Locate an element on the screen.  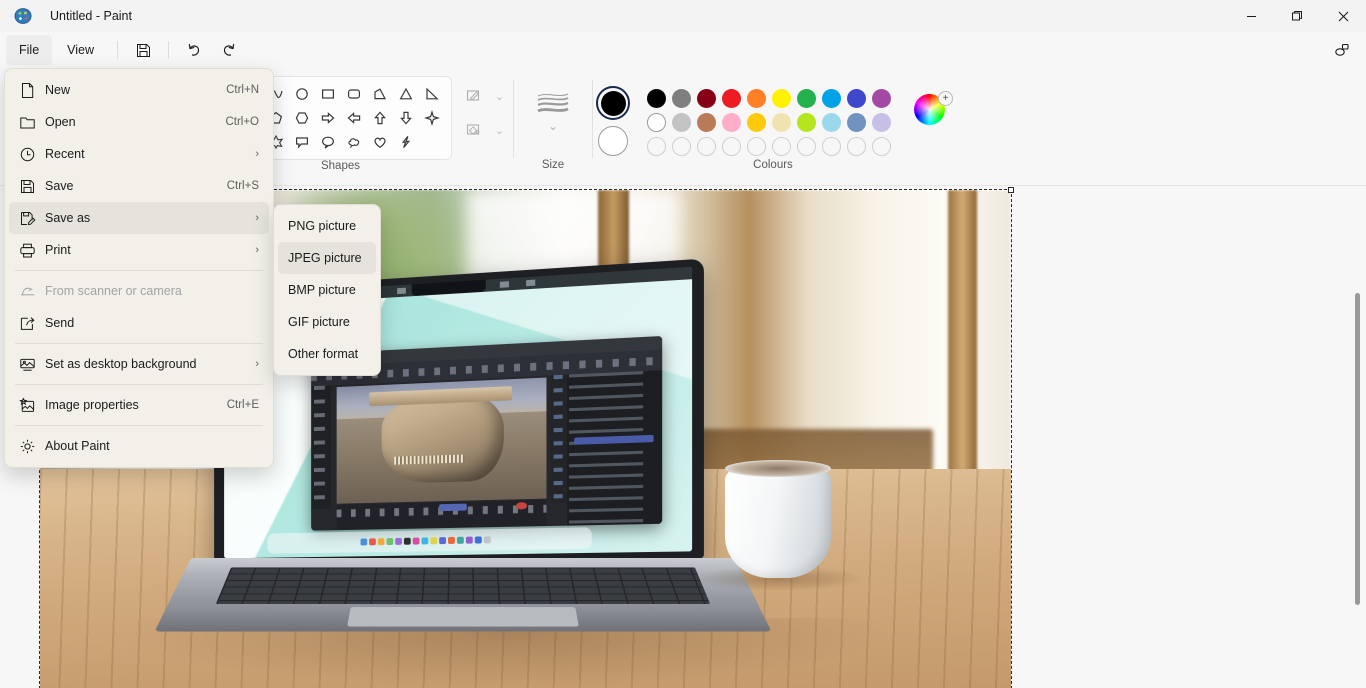
fill-chevron-down-icon: ⌄ is located at coordinates (500, 130).